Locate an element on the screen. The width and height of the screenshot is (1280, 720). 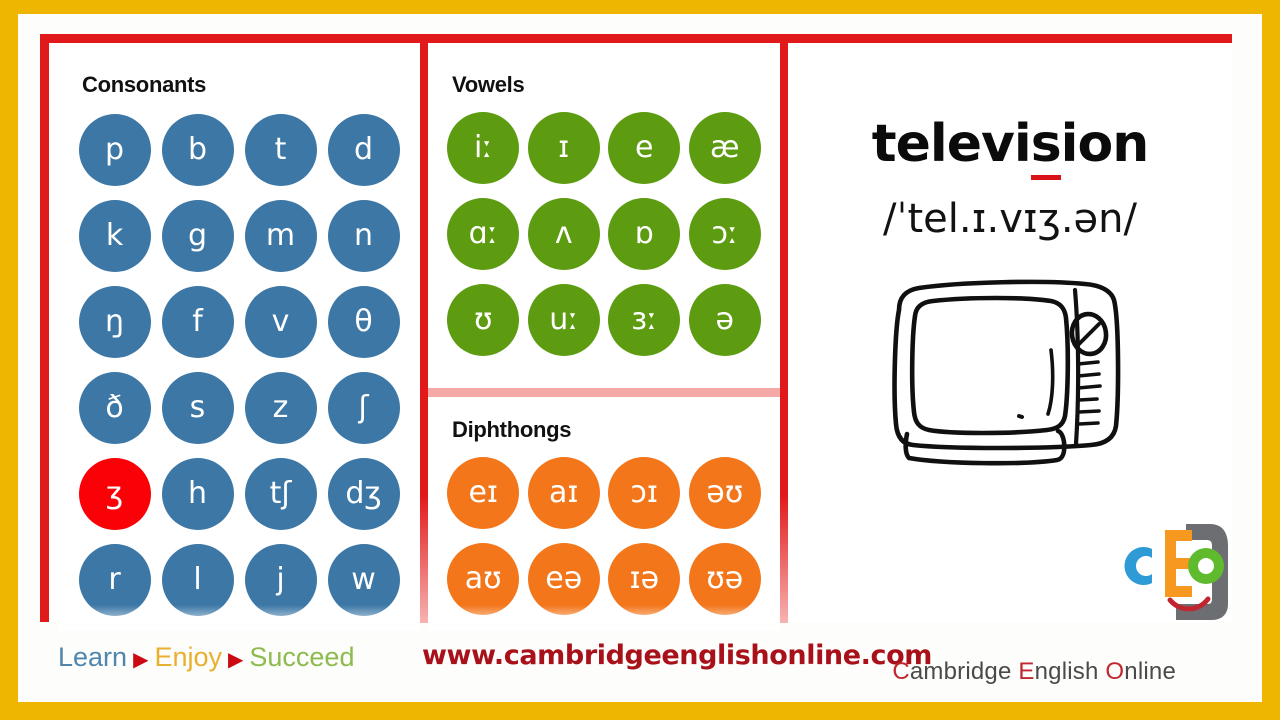
consonant-button-ezh-selected: ʒ is located at coordinates (114, 494).